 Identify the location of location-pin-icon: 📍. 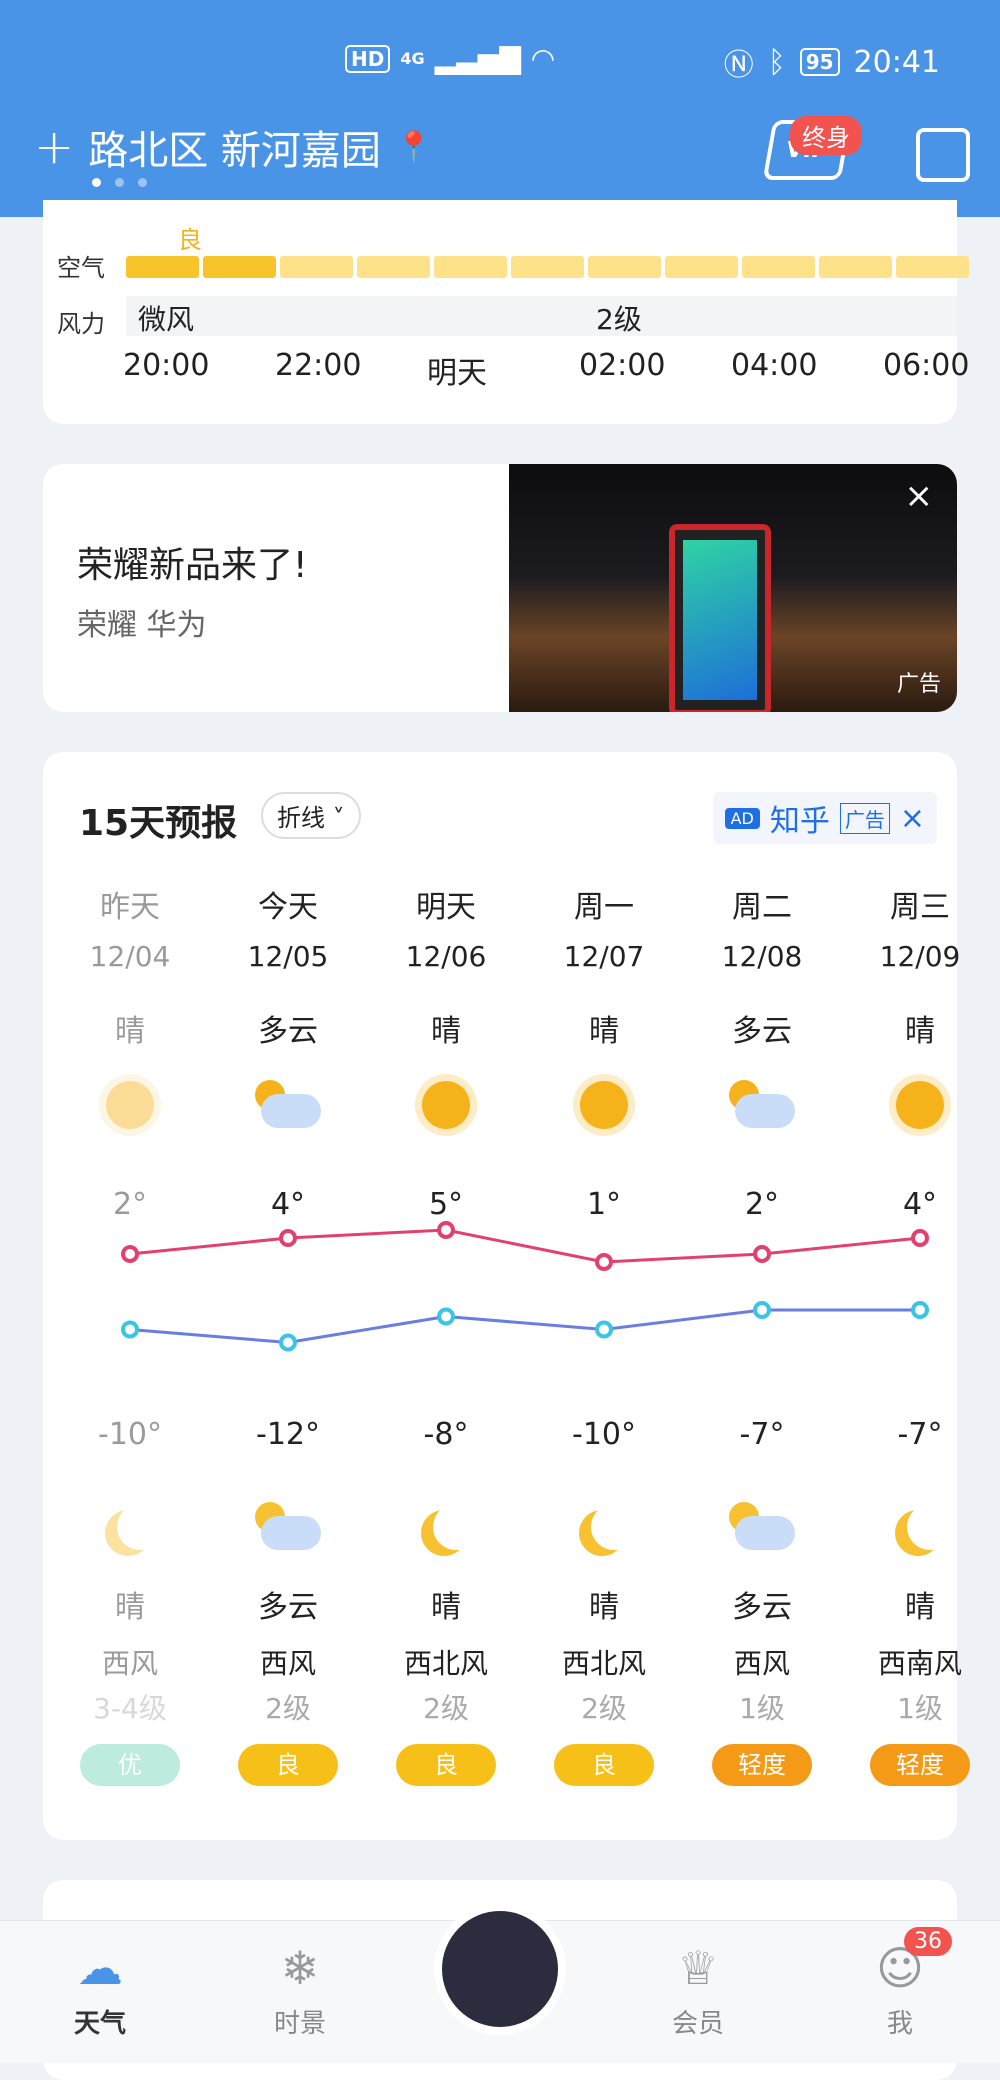
(413, 147).